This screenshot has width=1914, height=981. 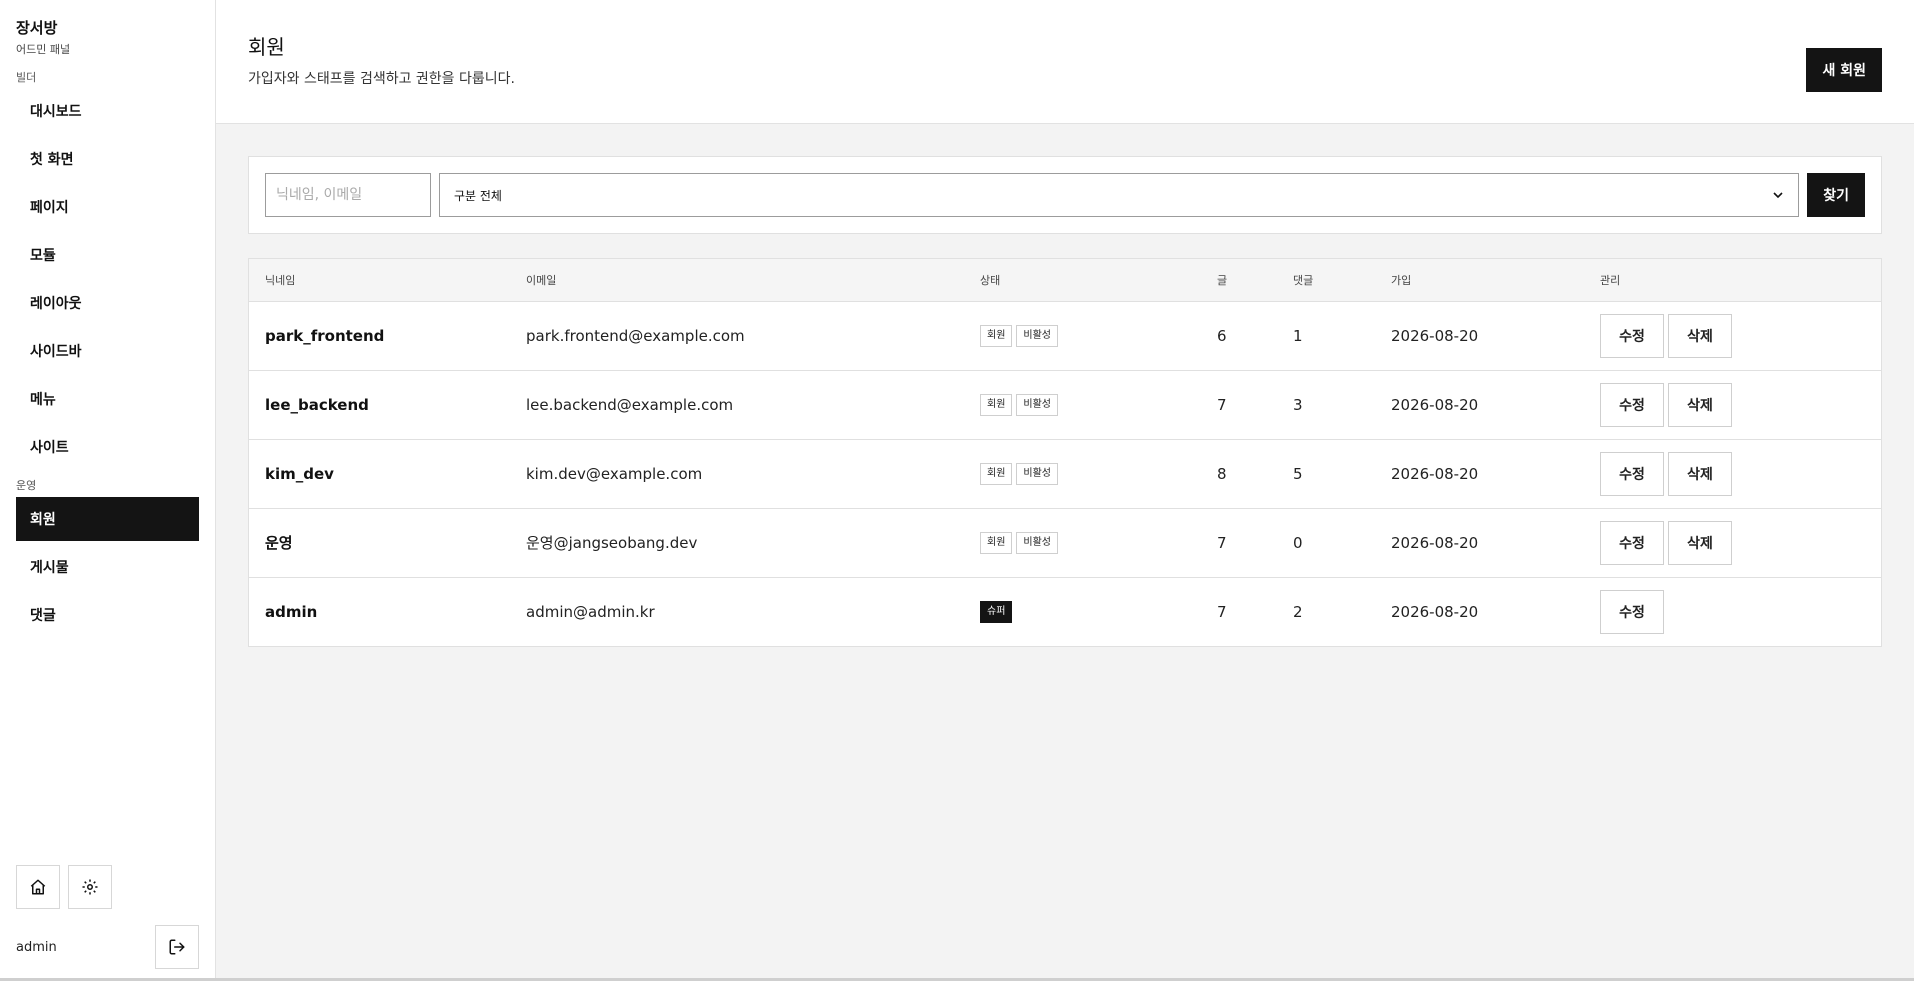 I want to click on sidebar-item-label: 사이트, so click(x=49, y=448).